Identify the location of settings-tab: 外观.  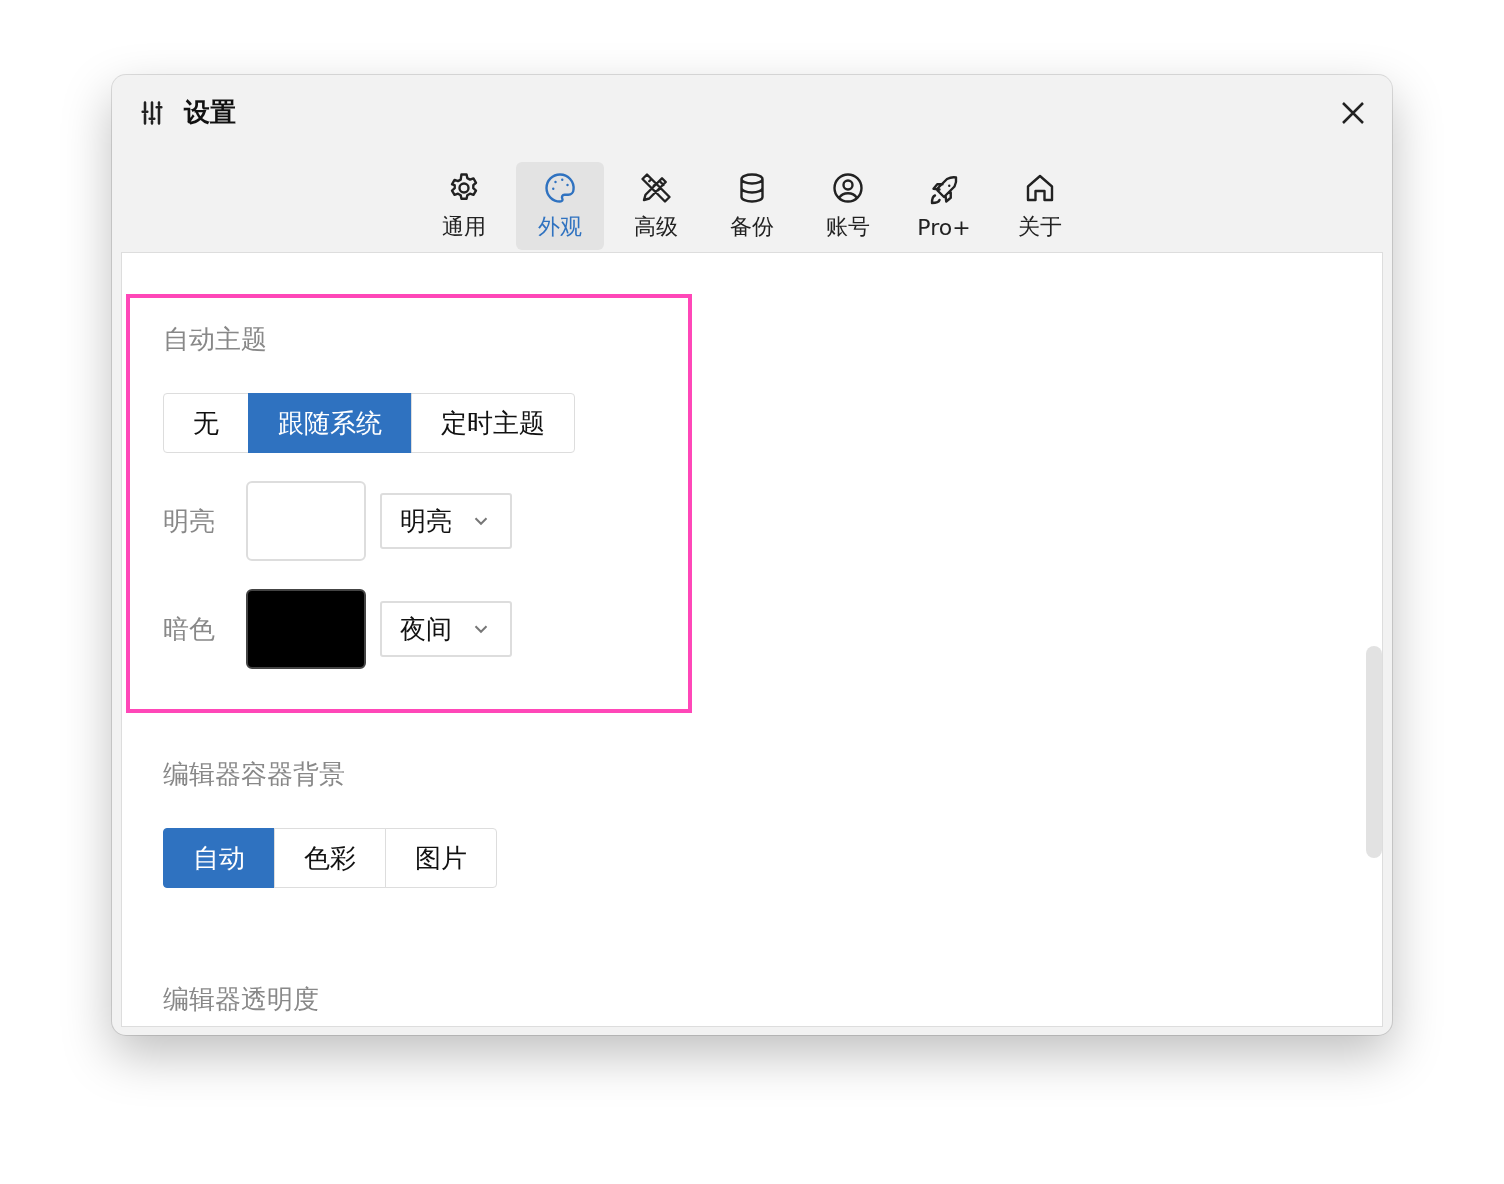
(560, 206).